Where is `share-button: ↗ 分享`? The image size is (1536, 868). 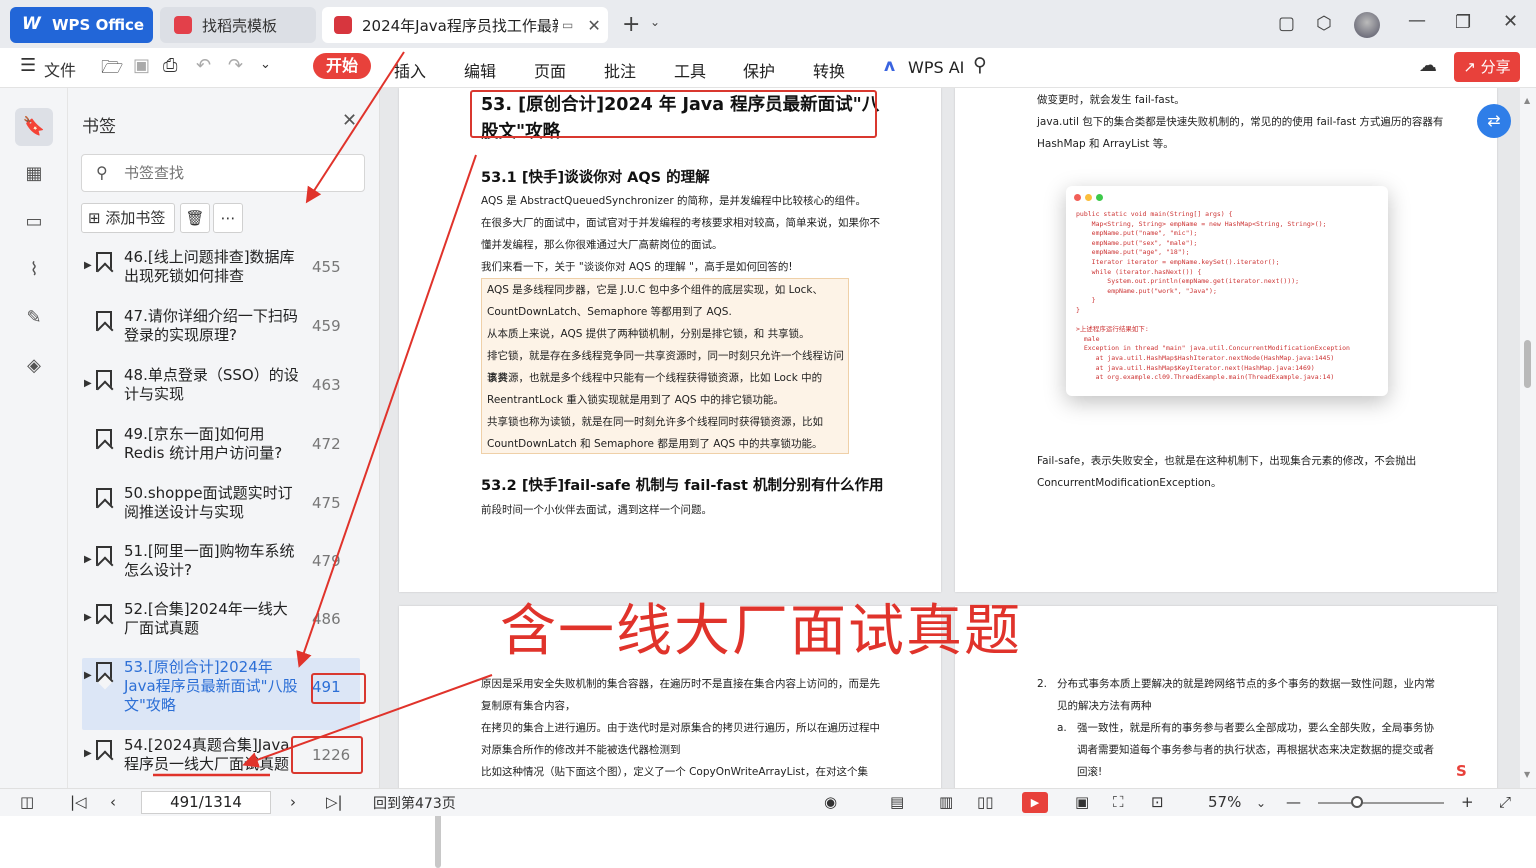
share-button: ↗ 分享 is located at coordinates (1487, 67).